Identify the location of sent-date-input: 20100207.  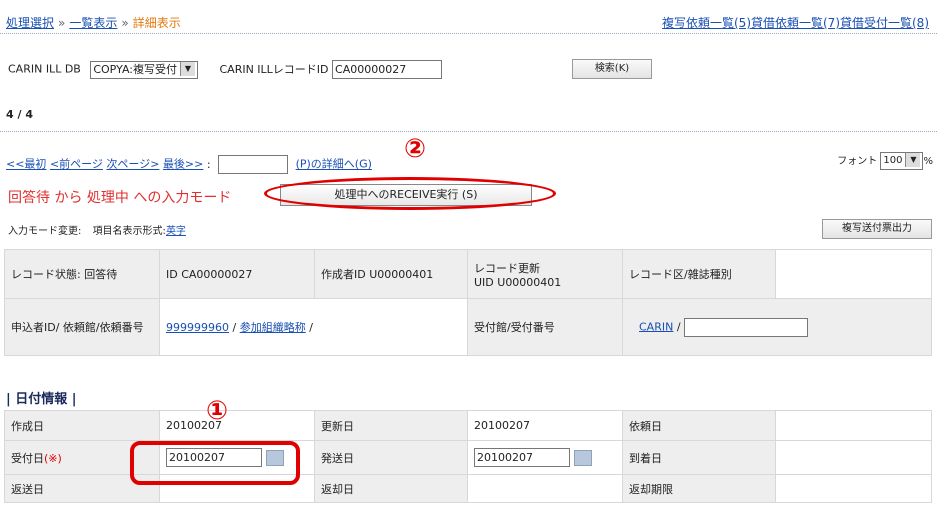
(522, 457).